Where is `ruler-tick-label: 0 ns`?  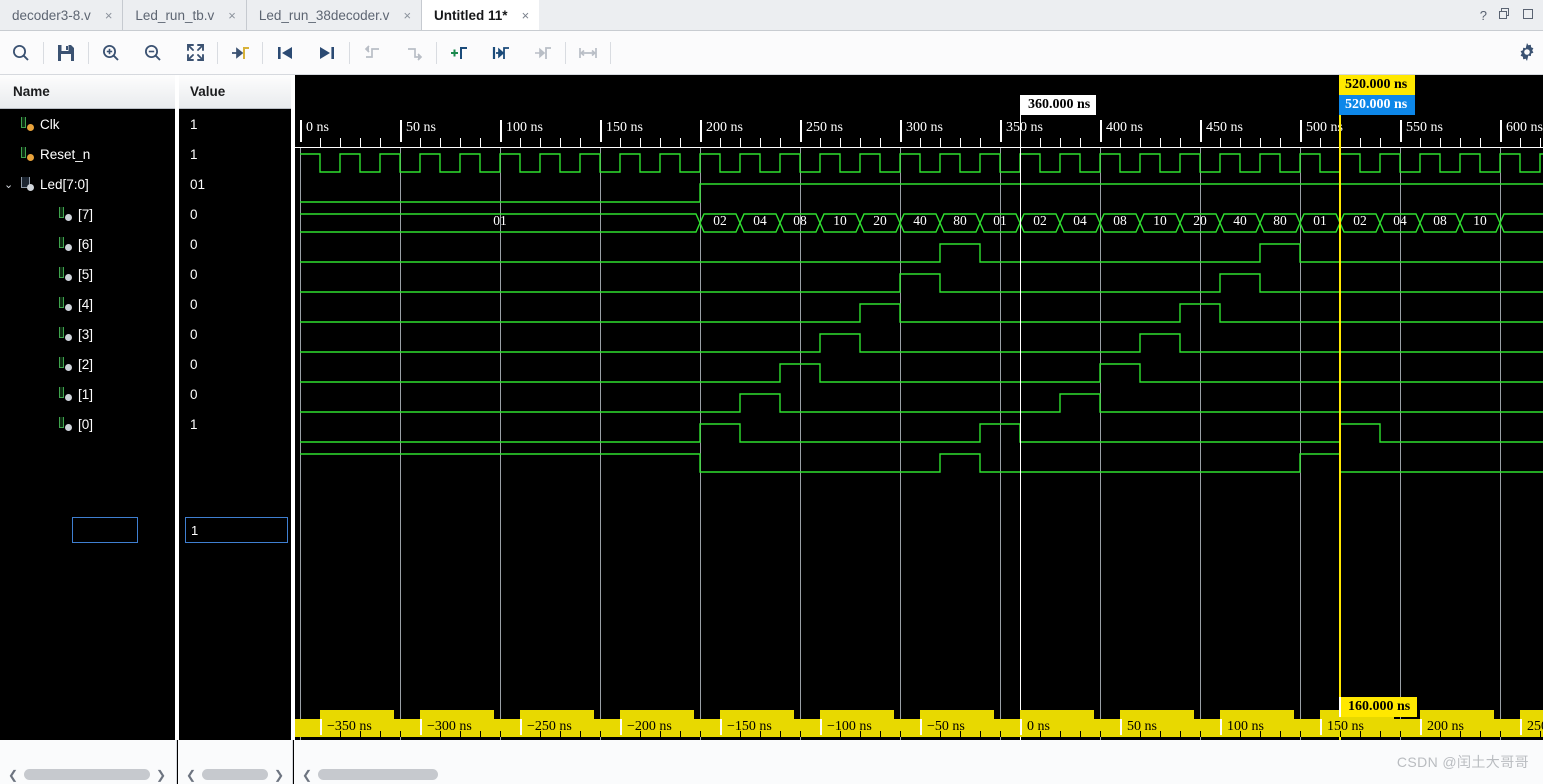
ruler-tick-label: 0 ns is located at coordinates (314, 131).